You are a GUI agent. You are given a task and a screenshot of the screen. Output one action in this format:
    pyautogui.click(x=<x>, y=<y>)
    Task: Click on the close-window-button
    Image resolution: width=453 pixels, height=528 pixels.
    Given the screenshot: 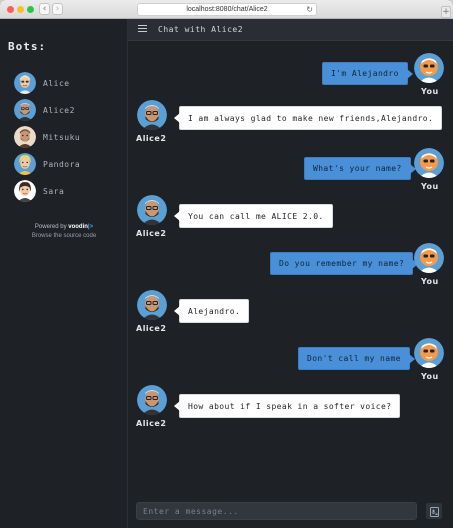 What is the action you would take?
    pyautogui.click(x=10, y=9)
    